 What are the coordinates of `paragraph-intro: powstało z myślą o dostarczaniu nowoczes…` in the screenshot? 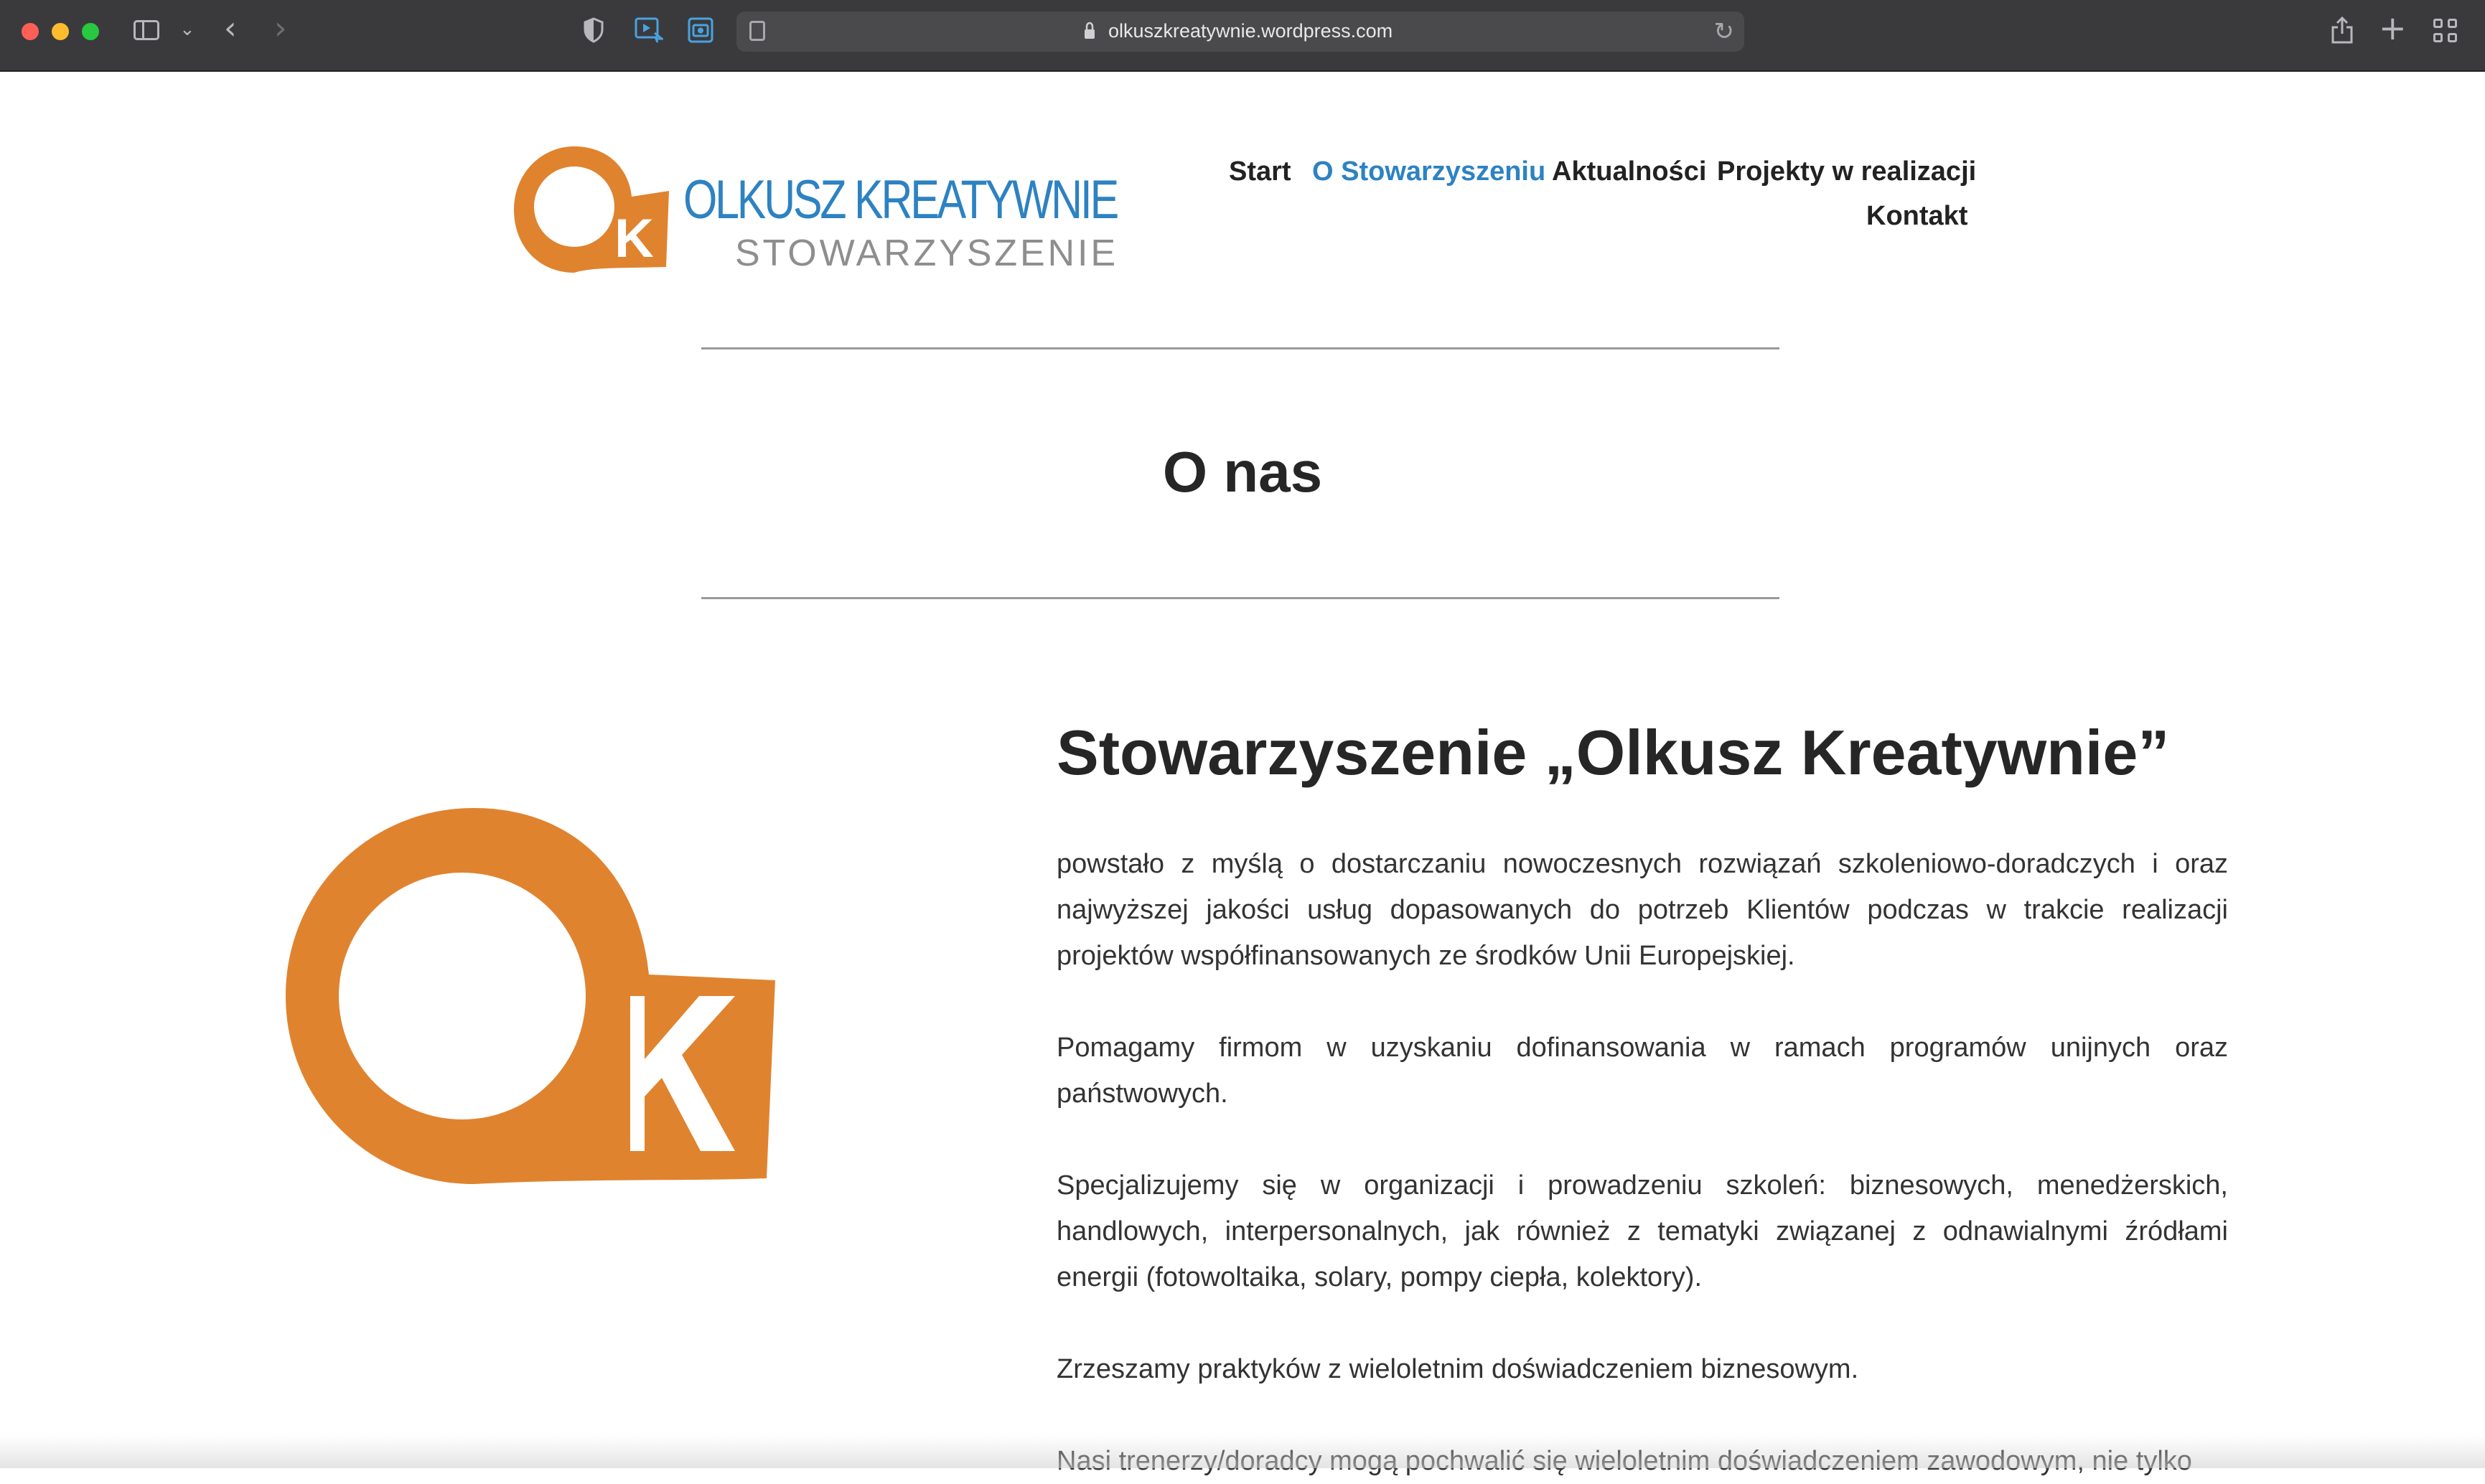 It's located at (1642, 910).